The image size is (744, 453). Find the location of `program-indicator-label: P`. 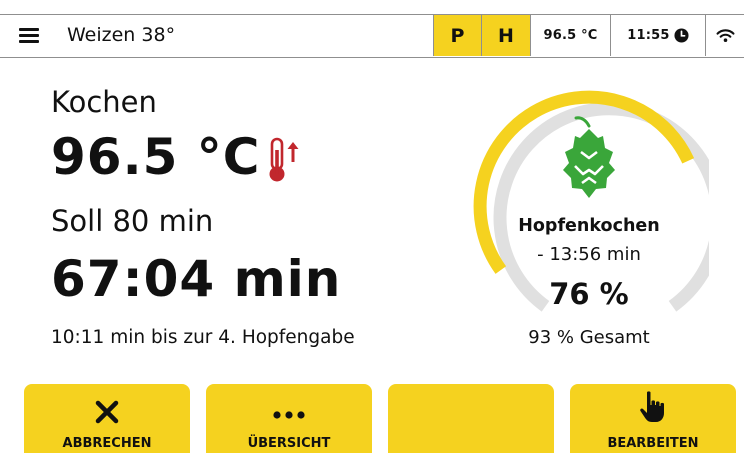

program-indicator-label: P is located at coordinates (457, 35).